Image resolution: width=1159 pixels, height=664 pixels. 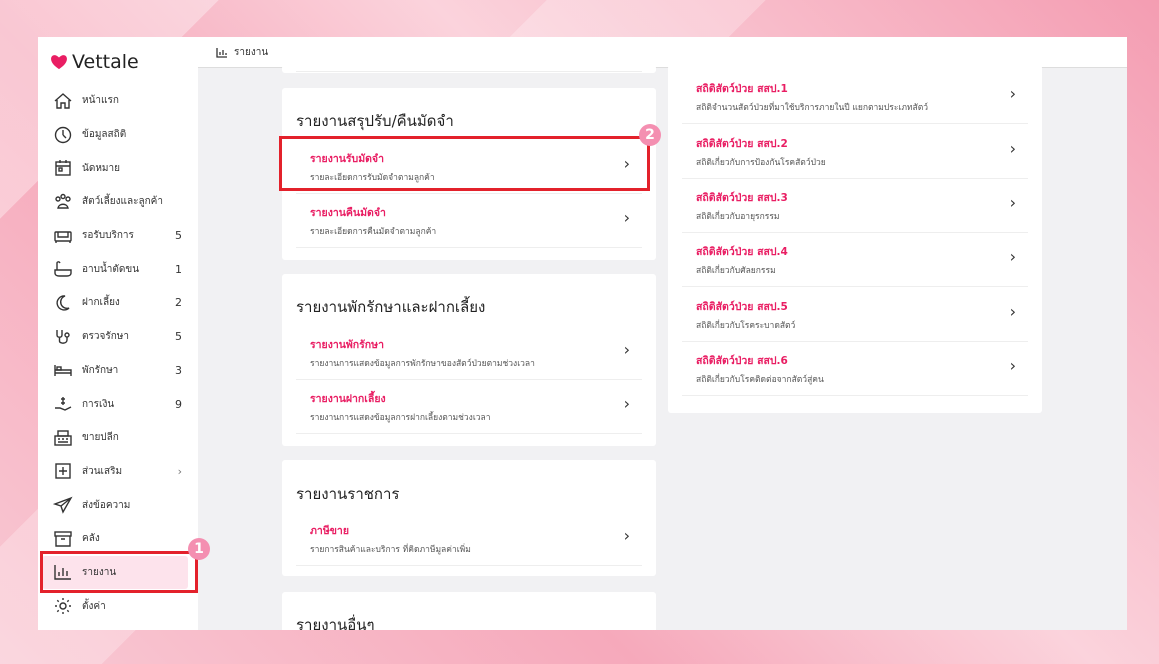 I want to click on money-hand-icon, so click(x=63, y=404).